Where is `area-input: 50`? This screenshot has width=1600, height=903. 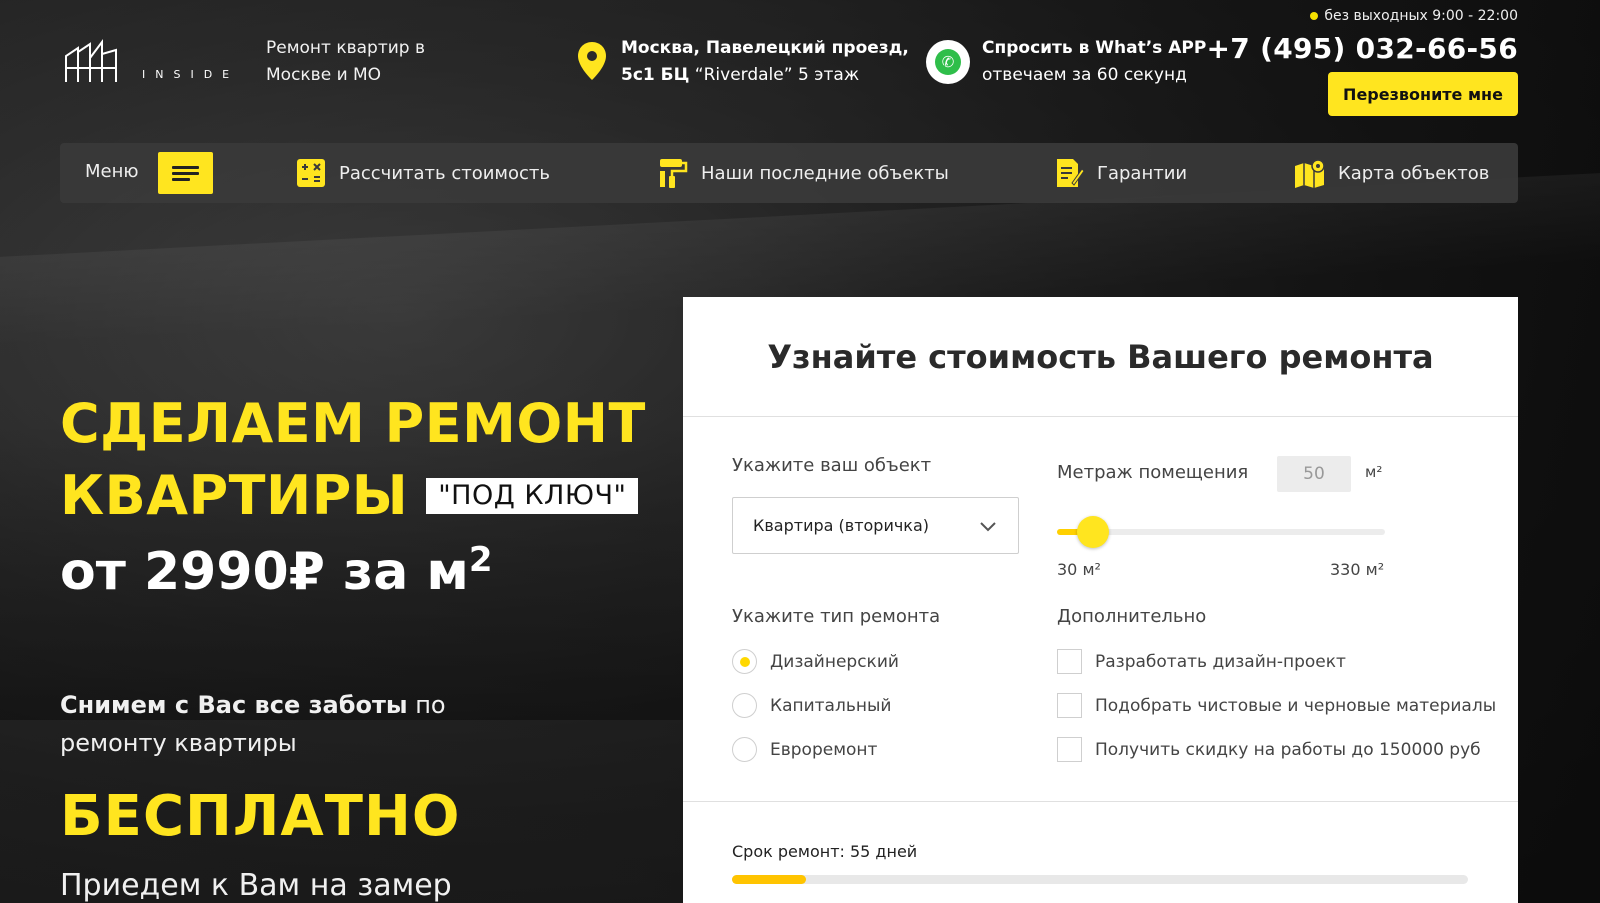 area-input: 50 is located at coordinates (1314, 474).